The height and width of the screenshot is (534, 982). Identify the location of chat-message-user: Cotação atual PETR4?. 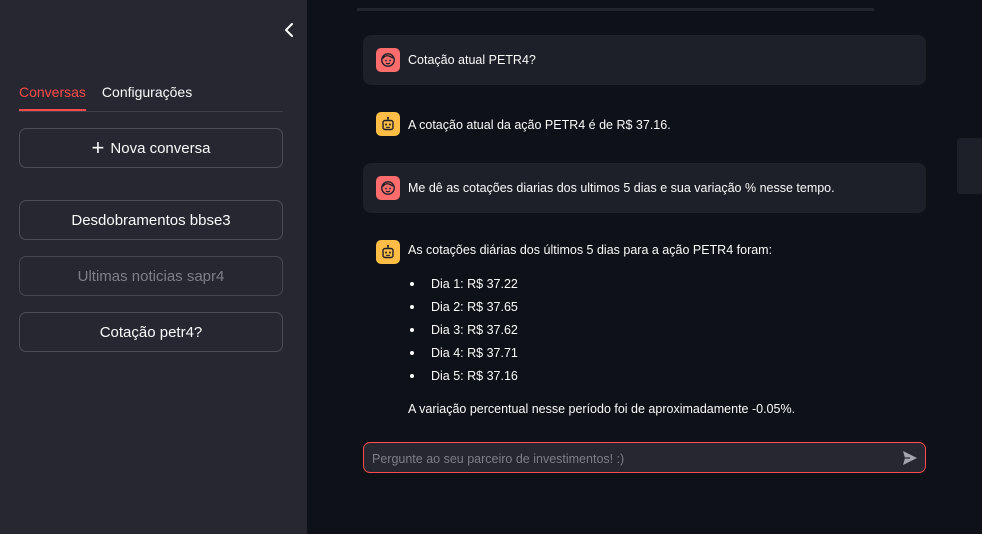
(644, 60).